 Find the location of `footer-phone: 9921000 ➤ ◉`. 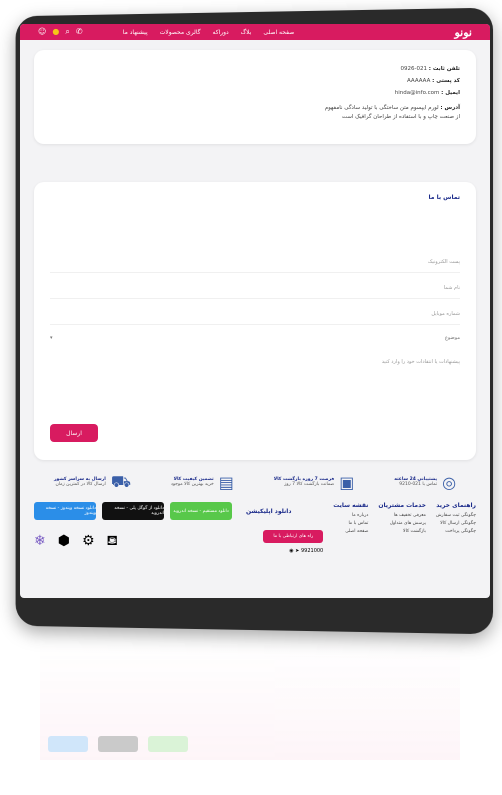

footer-phone: 9921000 ➤ ◉ is located at coordinates (293, 551).